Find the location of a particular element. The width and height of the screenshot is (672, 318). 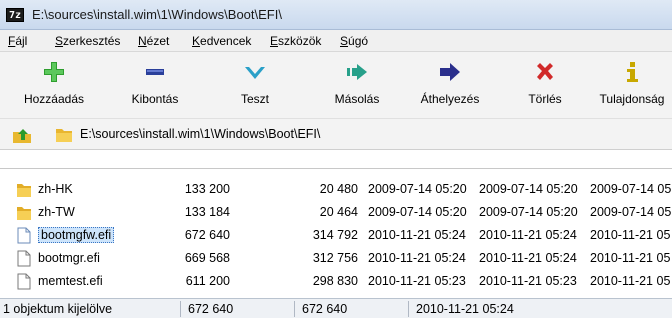

file-name: bootmgr.efi is located at coordinates (69, 258).